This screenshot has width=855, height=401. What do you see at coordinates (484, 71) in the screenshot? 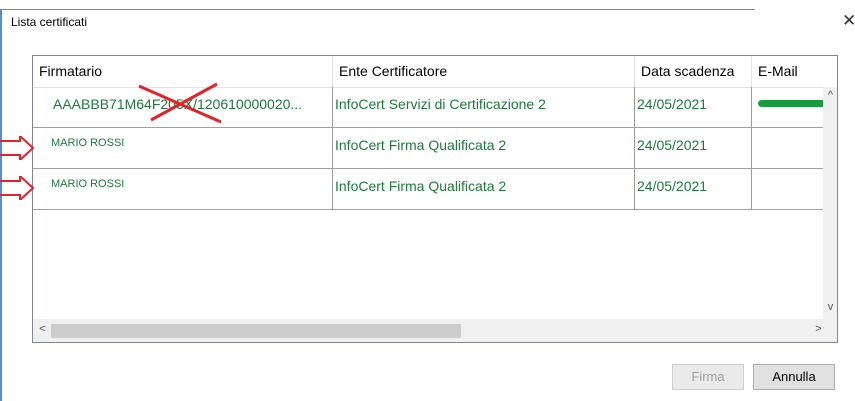
I see `column-header-ente: Ente Certificatore` at bounding box center [484, 71].